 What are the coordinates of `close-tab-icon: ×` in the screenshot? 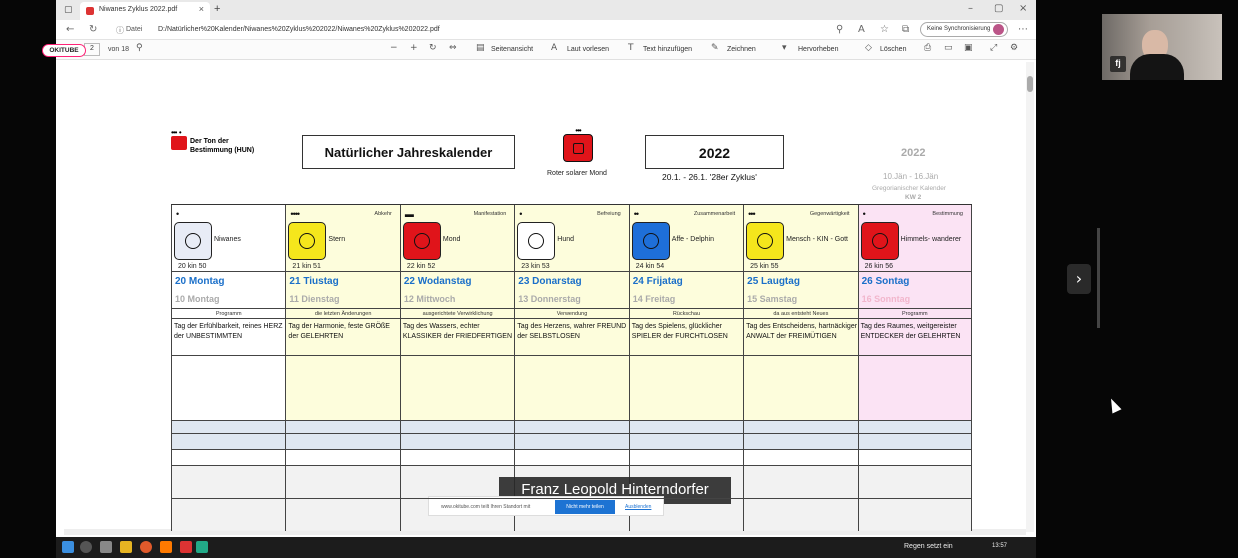 It's located at (201, 9).